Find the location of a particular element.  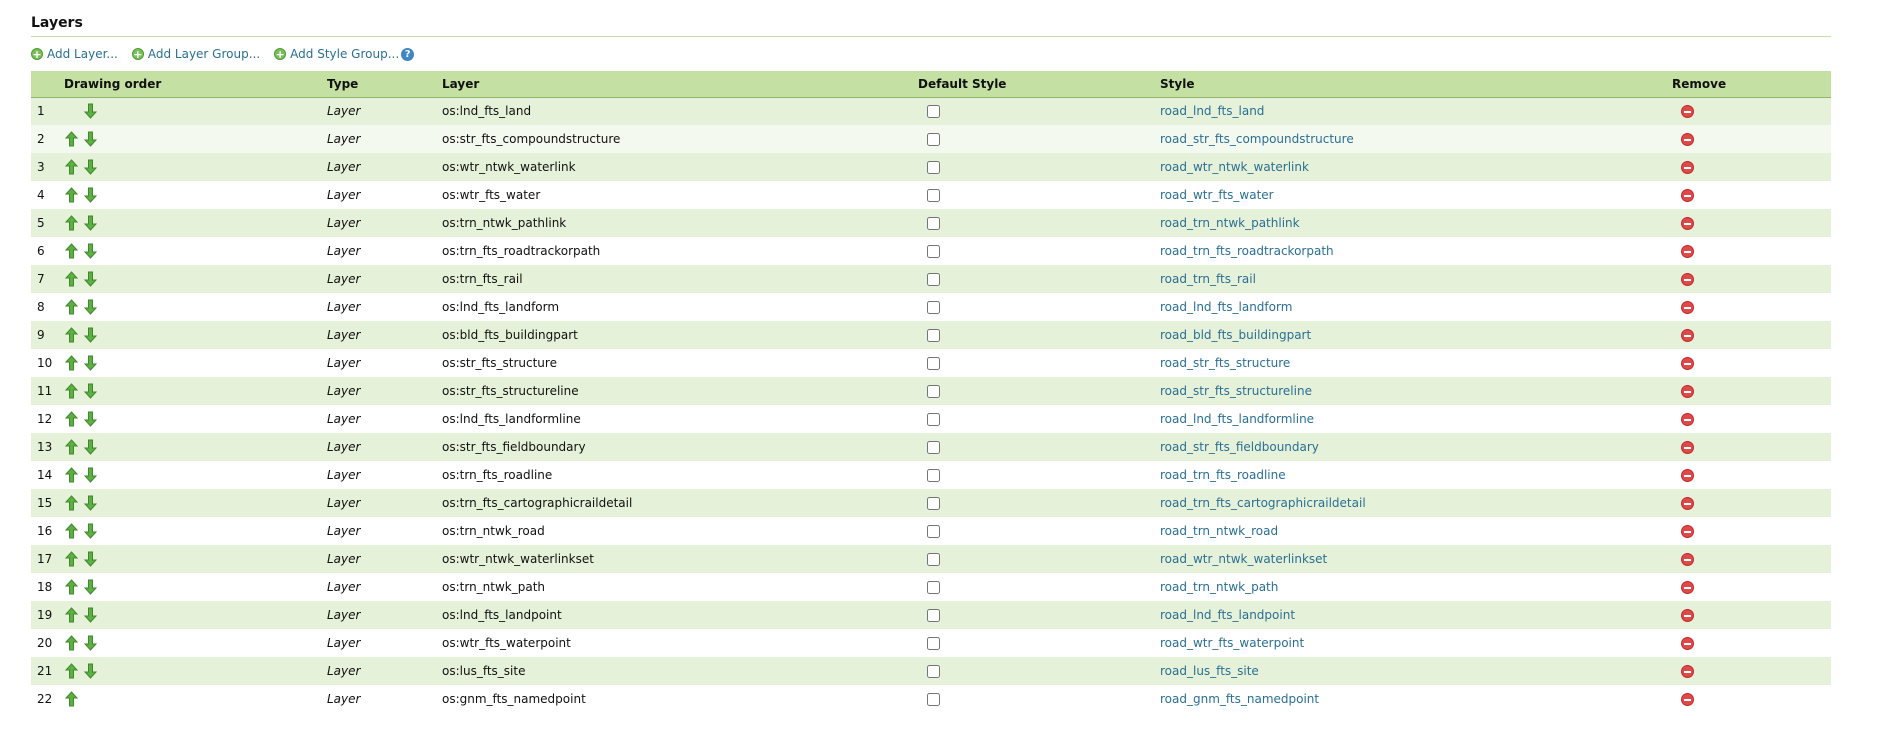

style-link: road_str_fts_fieldboundary is located at coordinates (1239, 447).